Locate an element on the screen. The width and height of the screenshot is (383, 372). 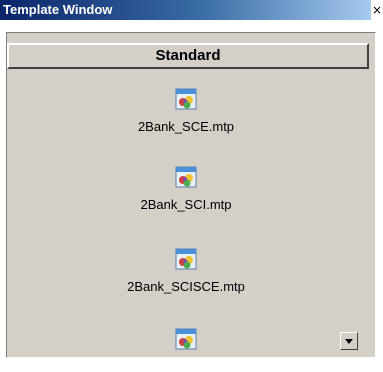
list-item: 2Bank_SCE.mtp is located at coordinates (186, 111).